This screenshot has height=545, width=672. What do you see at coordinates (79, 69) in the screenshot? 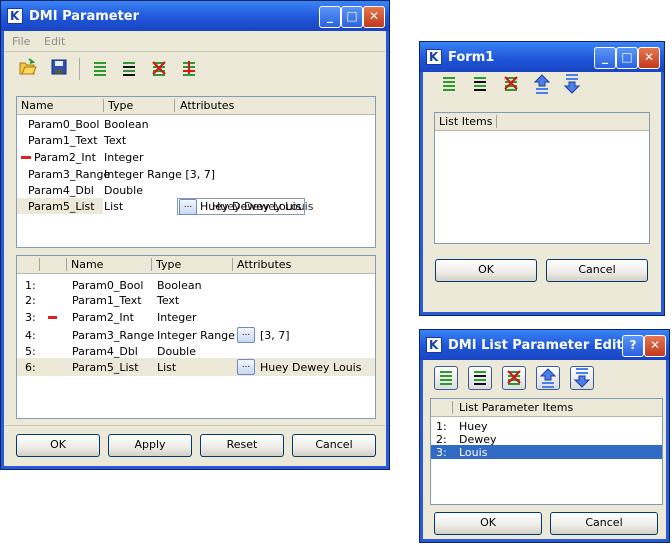
I see `toolbar-separator` at bounding box center [79, 69].